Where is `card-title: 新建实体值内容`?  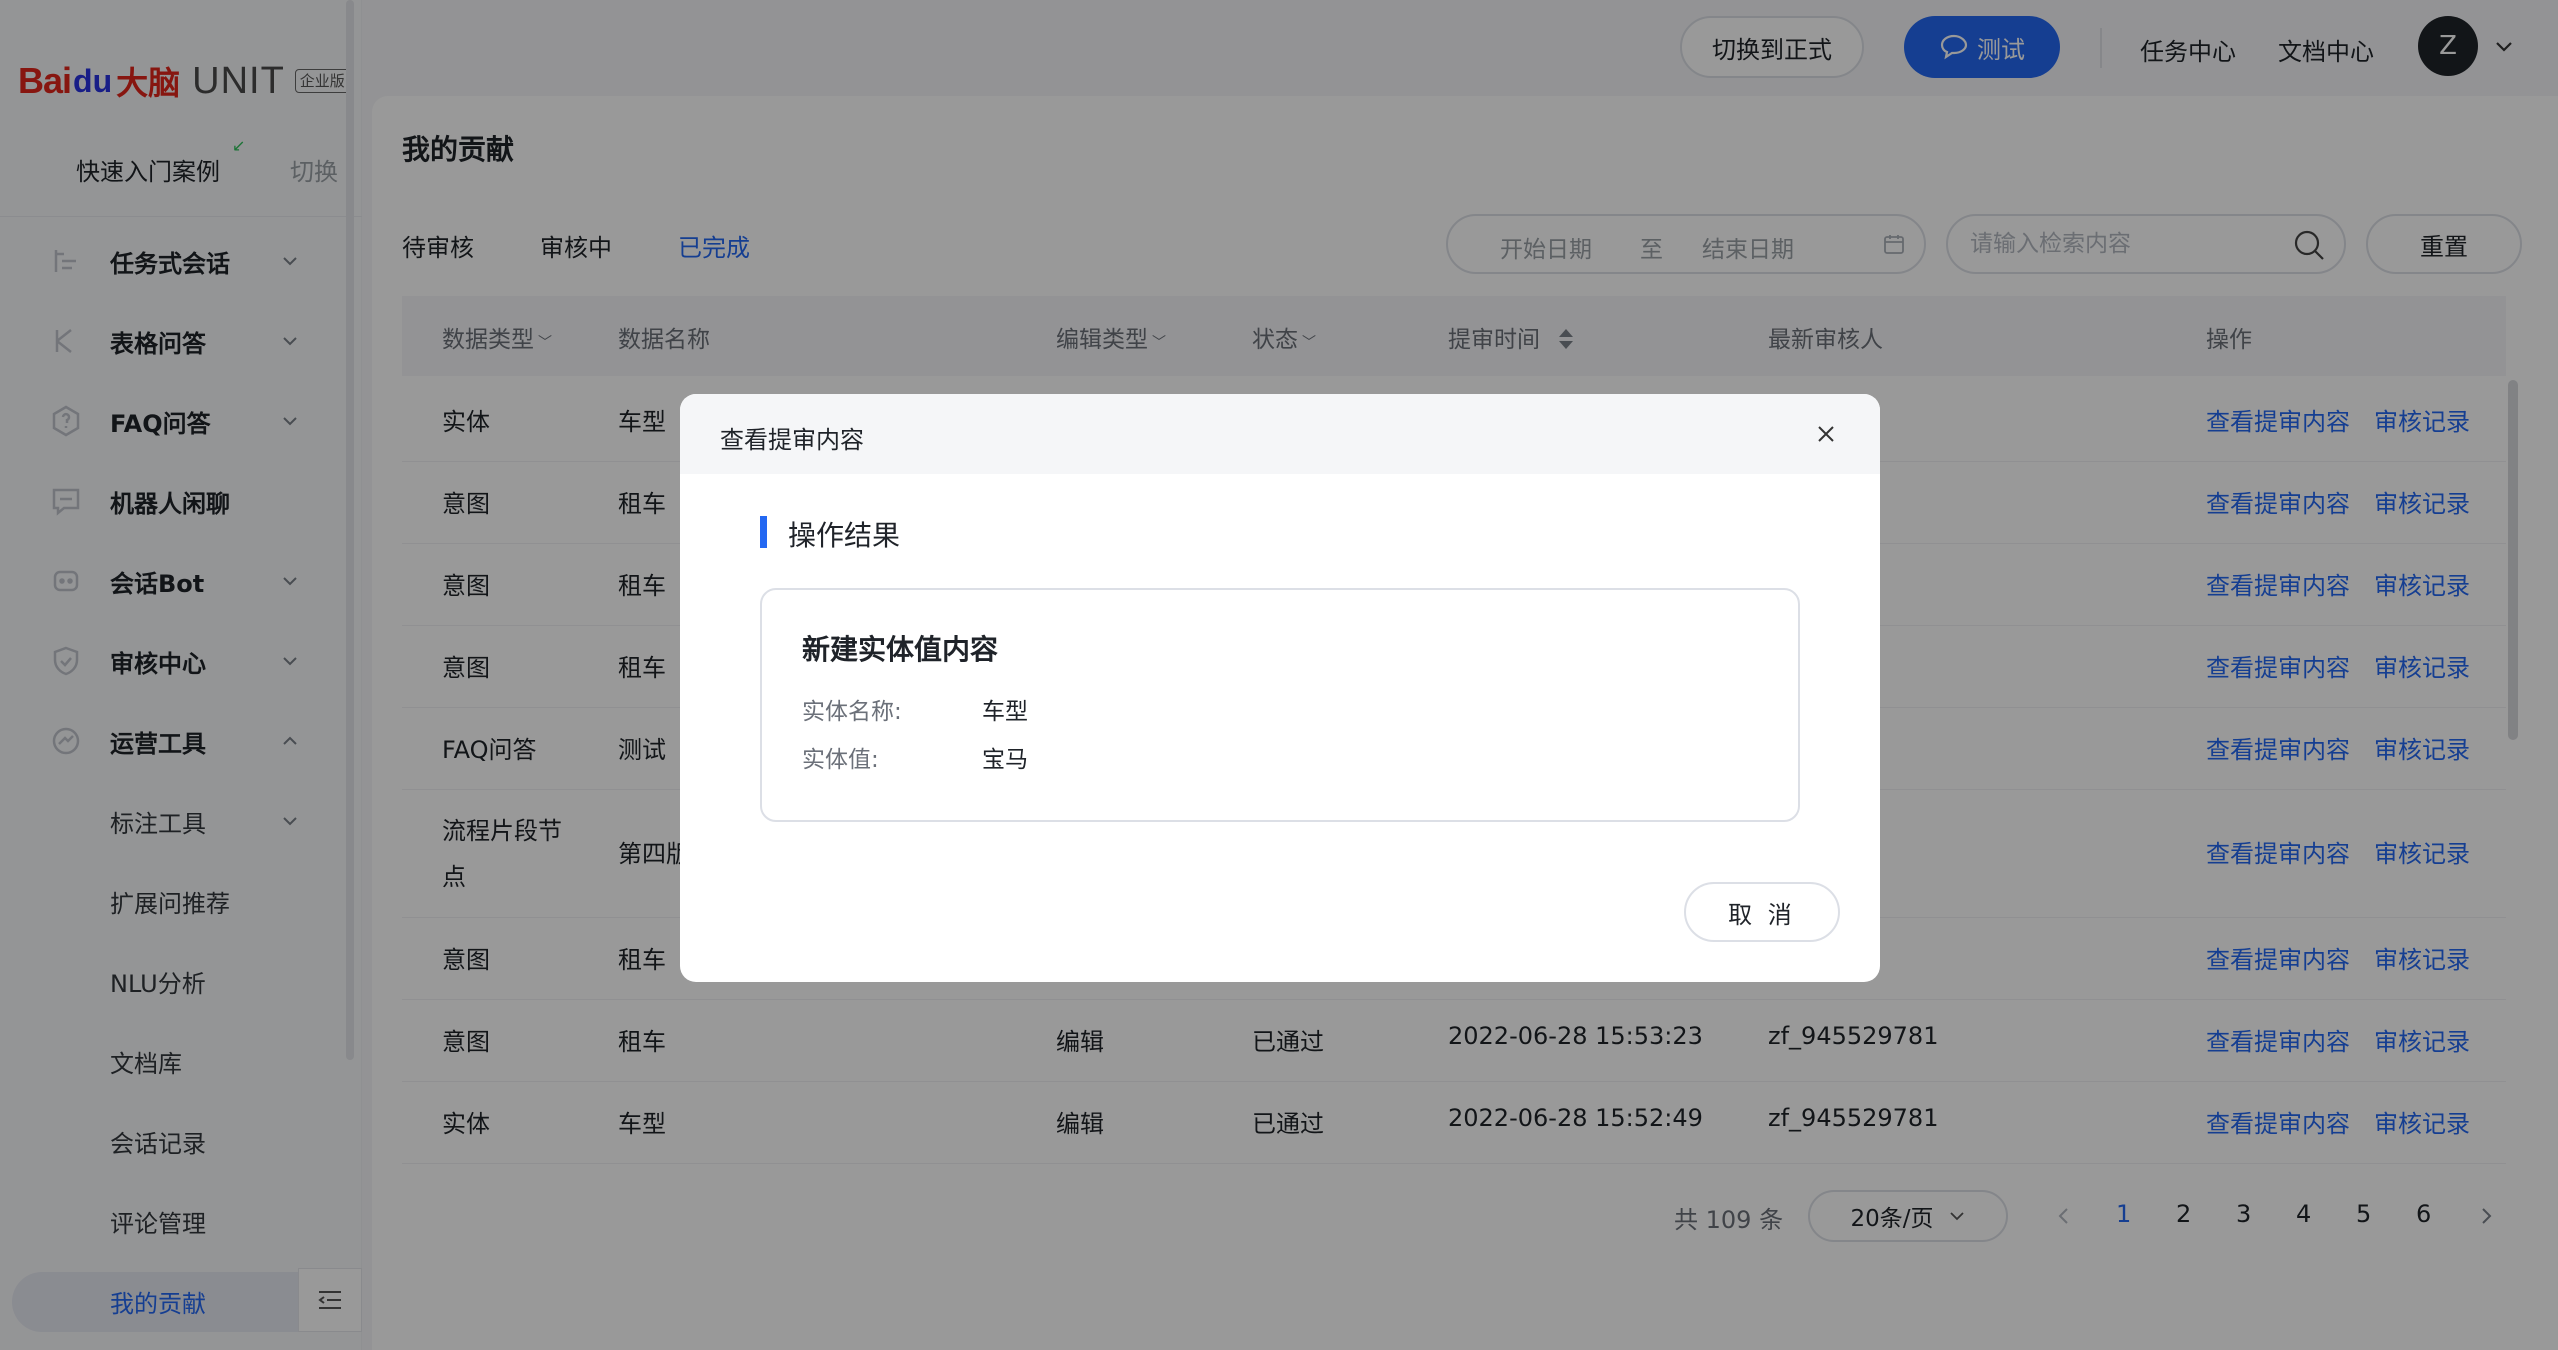
card-title: 新建实体值内容 is located at coordinates (900, 649).